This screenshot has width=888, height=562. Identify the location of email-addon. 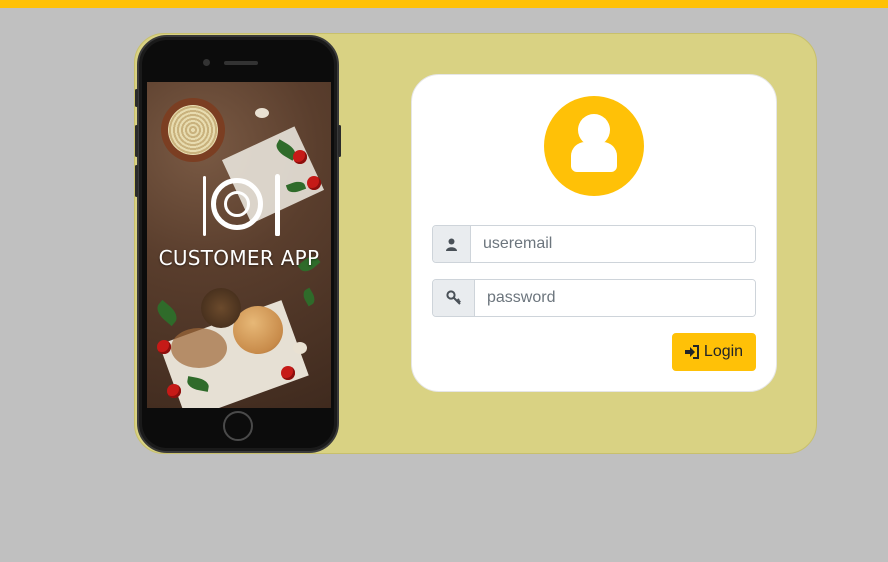
(452, 244).